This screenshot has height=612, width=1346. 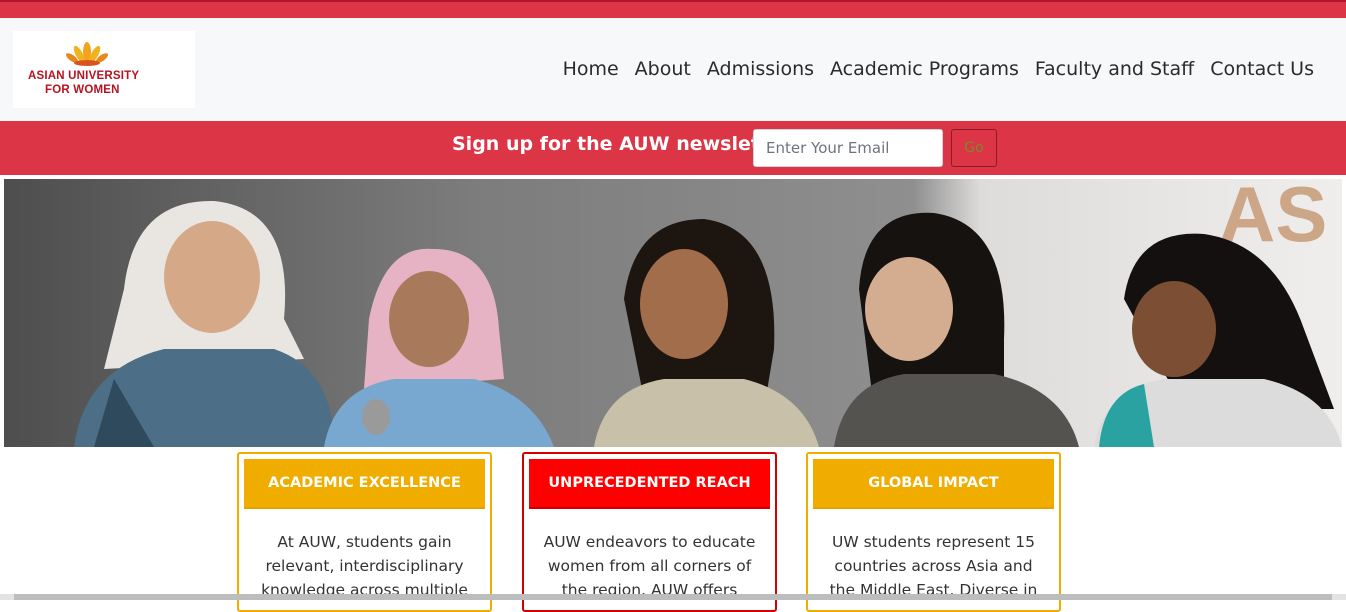 I want to click on nav-home: Home, so click(x=591, y=69).